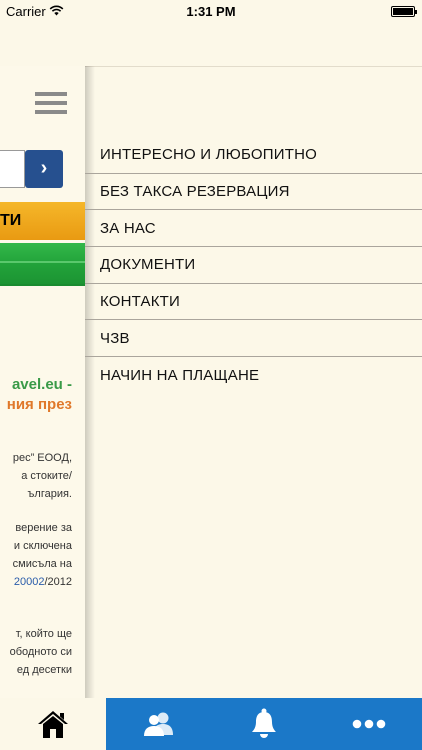  Describe the element at coordinates (180, 375) in the screenshot. I see `menu-item-label: НАЧИН НА ПЛАЩАНЕ` at that location.